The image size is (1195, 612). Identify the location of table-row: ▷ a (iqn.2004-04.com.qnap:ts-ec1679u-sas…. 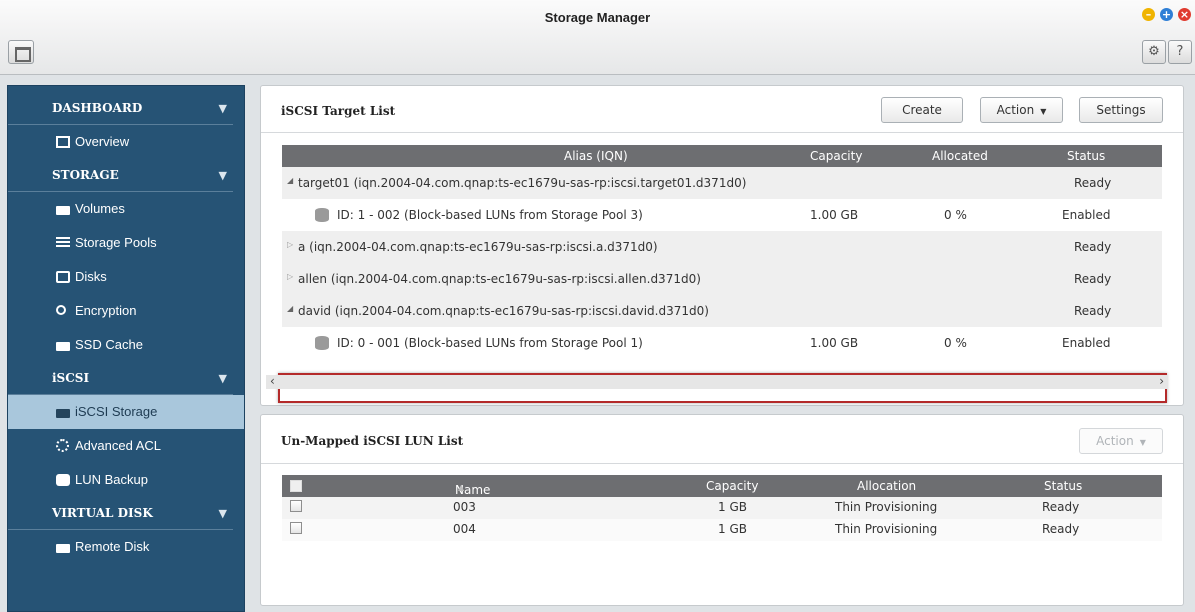
(722, 247).